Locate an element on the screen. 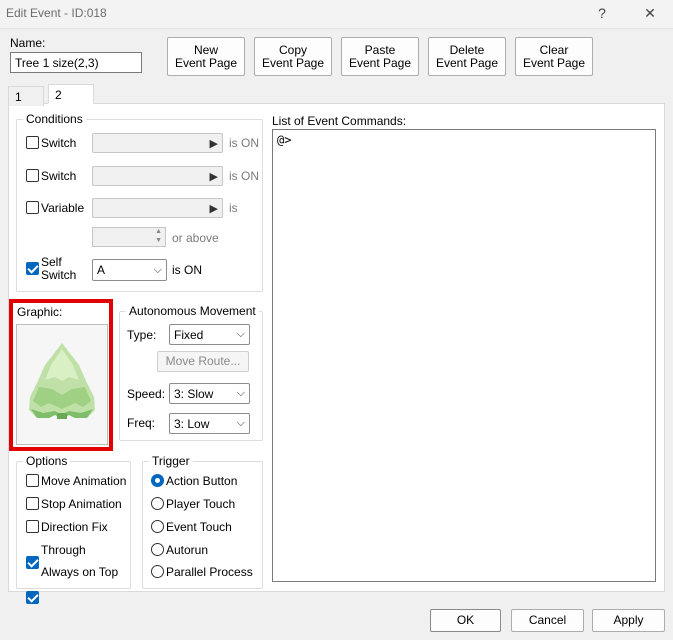 This screenshot has height=640, width=673. delete-event-page-button: Delete Event Page is located at coordinates (467, 56).